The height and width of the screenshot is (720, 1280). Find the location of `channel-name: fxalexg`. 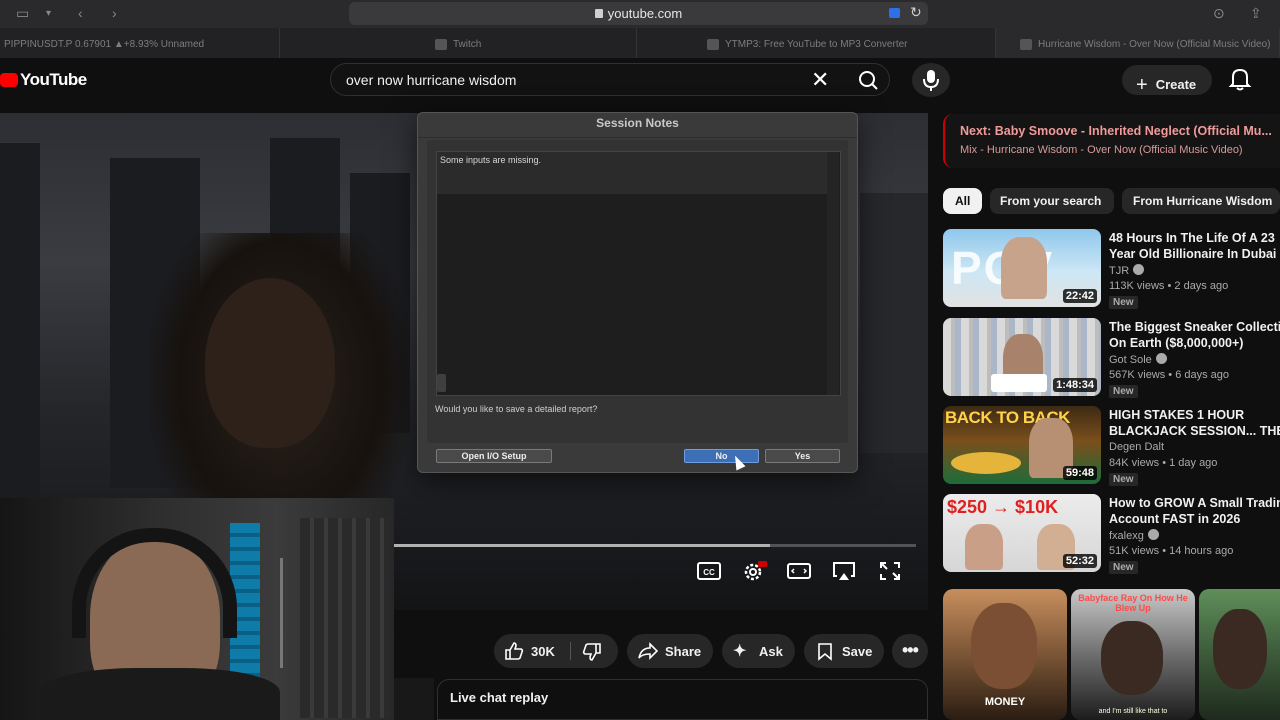

channel-name: fxalexg is located at coordinates (1134, 535).